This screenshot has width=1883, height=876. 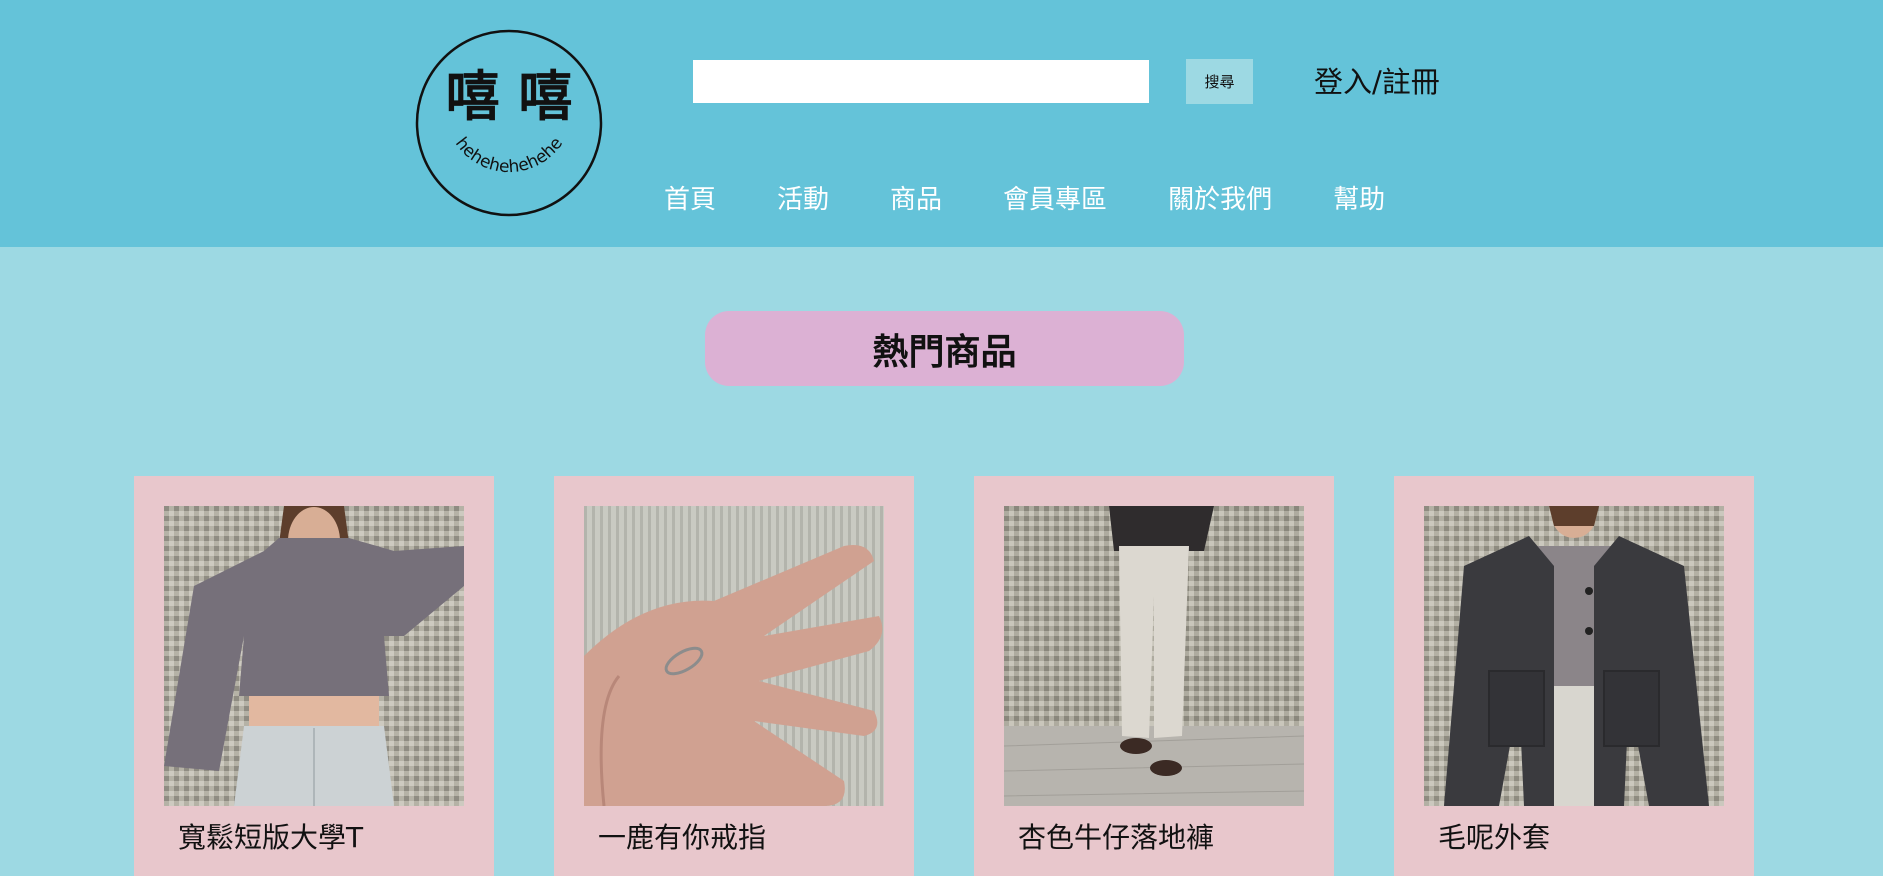 What do you see at coordinates (1494, 838) in the screenshot?
I see `product-name: 毛呢外套` at bounding box center [1494, 838].